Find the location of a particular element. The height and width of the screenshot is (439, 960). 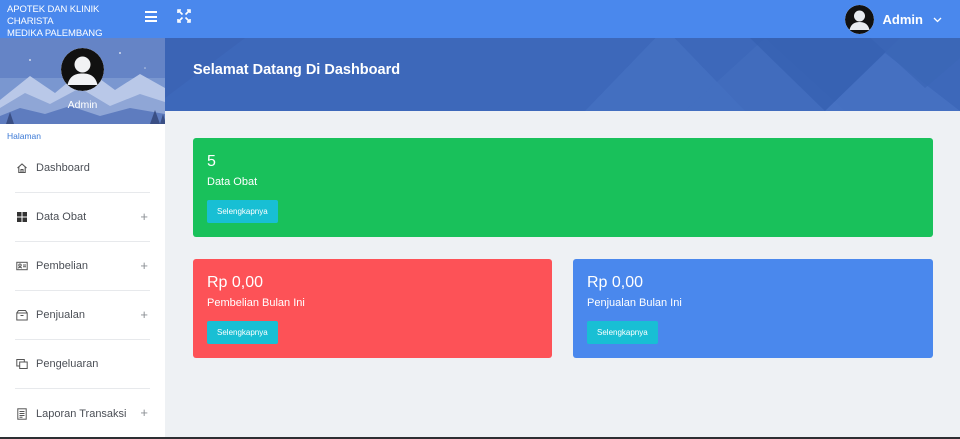

sidebar-item-data-obat: Data Obat + is located at coordinates (82, 217).